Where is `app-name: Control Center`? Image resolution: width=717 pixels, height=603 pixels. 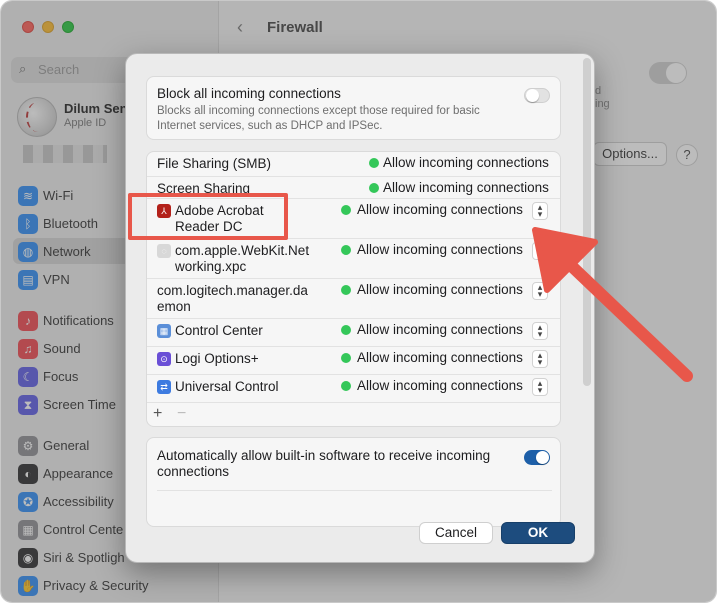
app-name: Control Center is located at coordinates (219, 330).